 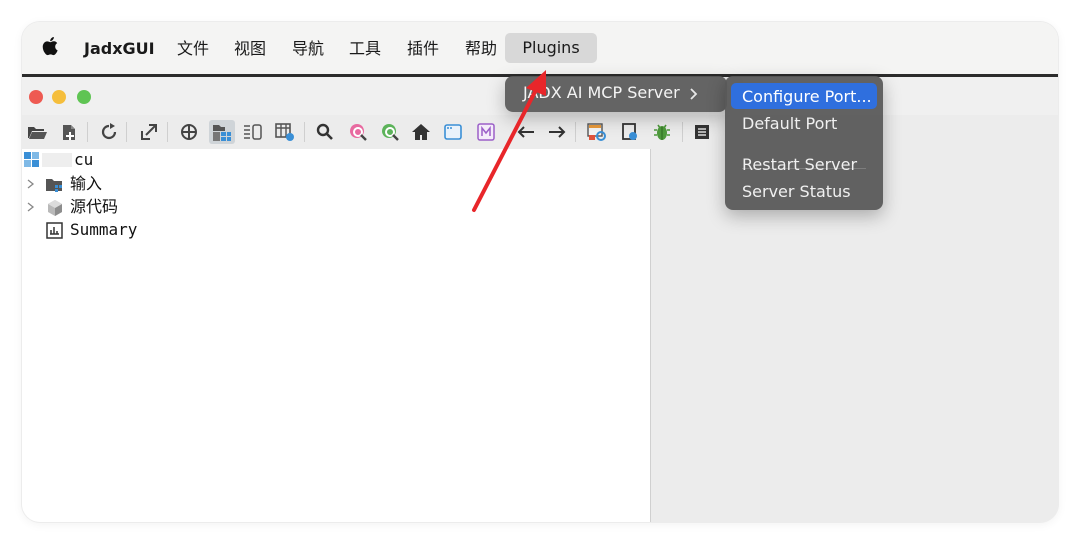 What do you see at coordinates (481, 49) in the screenshot?
I see `menu-help: 帮助` at bounding box center [481, 49].